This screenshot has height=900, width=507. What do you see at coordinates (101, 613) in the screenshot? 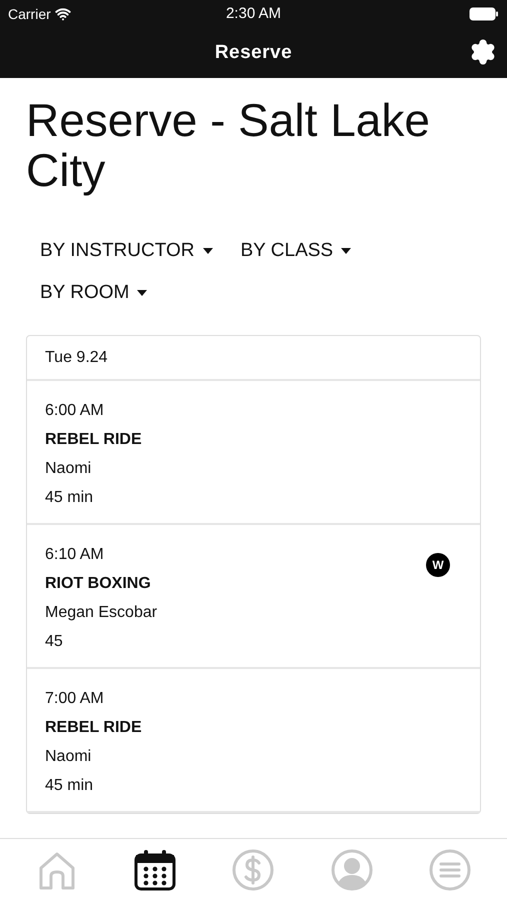
I see `instructor-name: Megan Escobar` at bounding box center [101, 613].